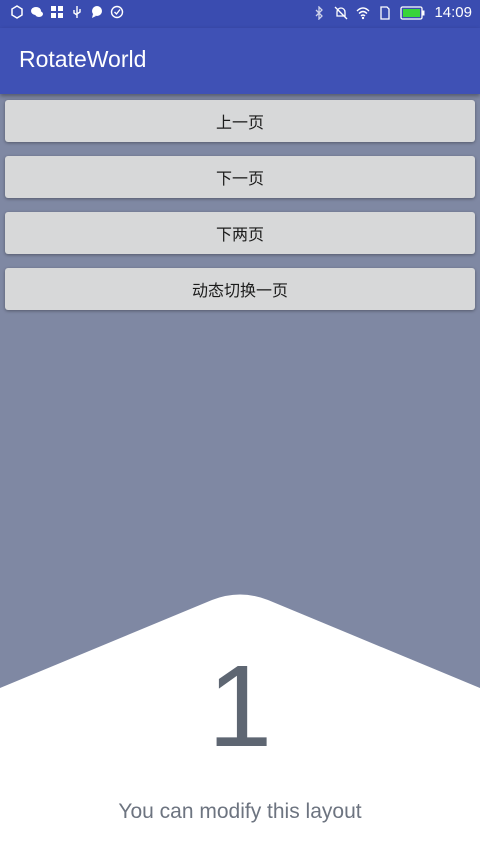  What do you see at coordinates (392, 12) in the screenshot?
I see `status-right-icons: 14:09` at bounding box center [392, 12].